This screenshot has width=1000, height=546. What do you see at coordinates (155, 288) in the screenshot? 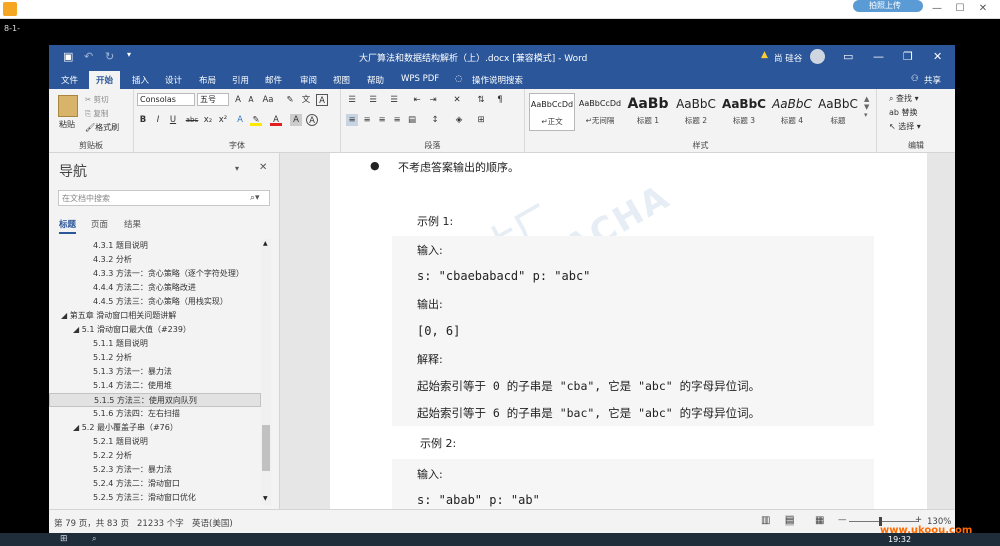
I see `nav-heading-item: 4.4.4 方法二：贪心策略改进` at bounding box center [155, 288].